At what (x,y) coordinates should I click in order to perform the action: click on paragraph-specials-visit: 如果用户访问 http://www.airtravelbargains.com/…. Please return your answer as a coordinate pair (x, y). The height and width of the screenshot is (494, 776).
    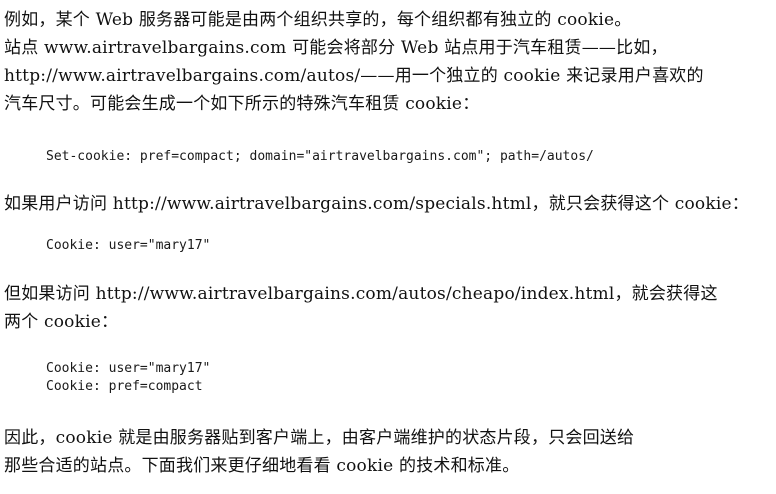
    Looking at the image, I should click on (387, 204).